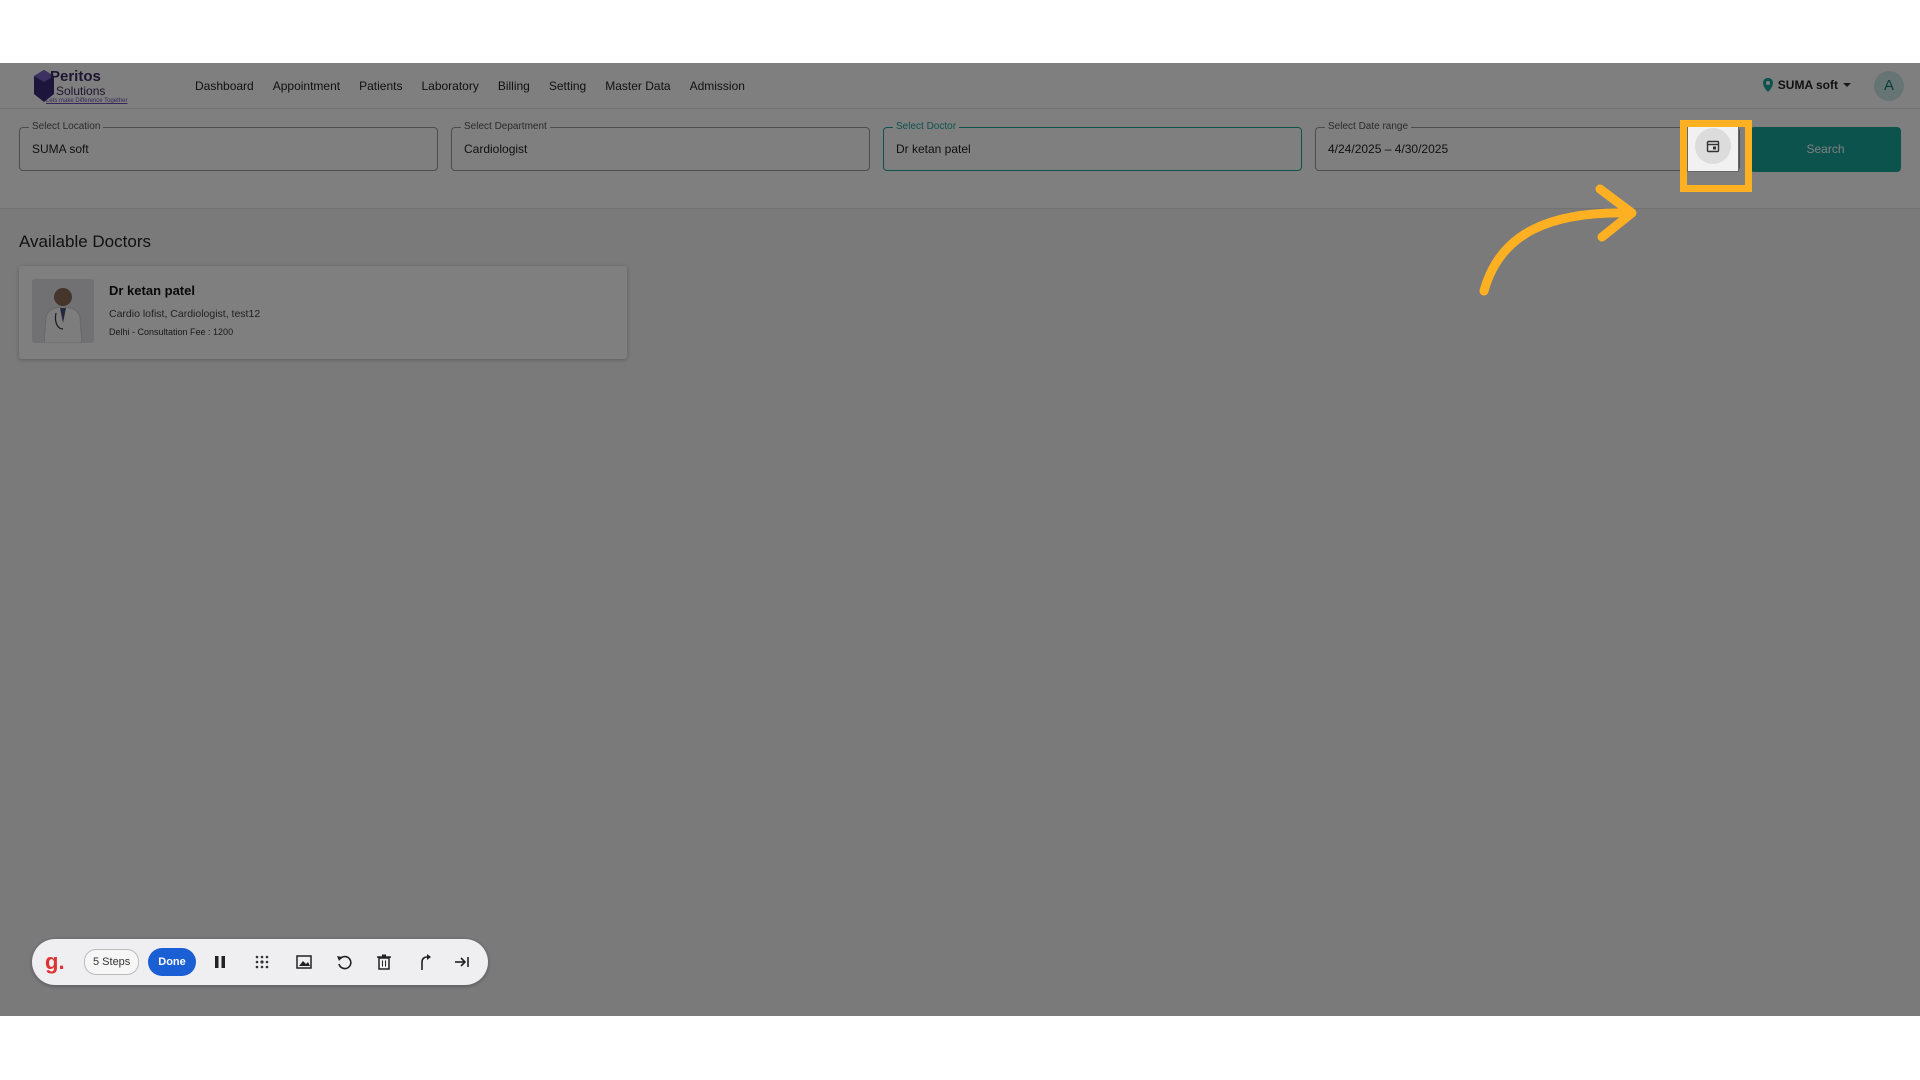  I want to click on department-field: Select Department Cardiologist, so click(660, 146).